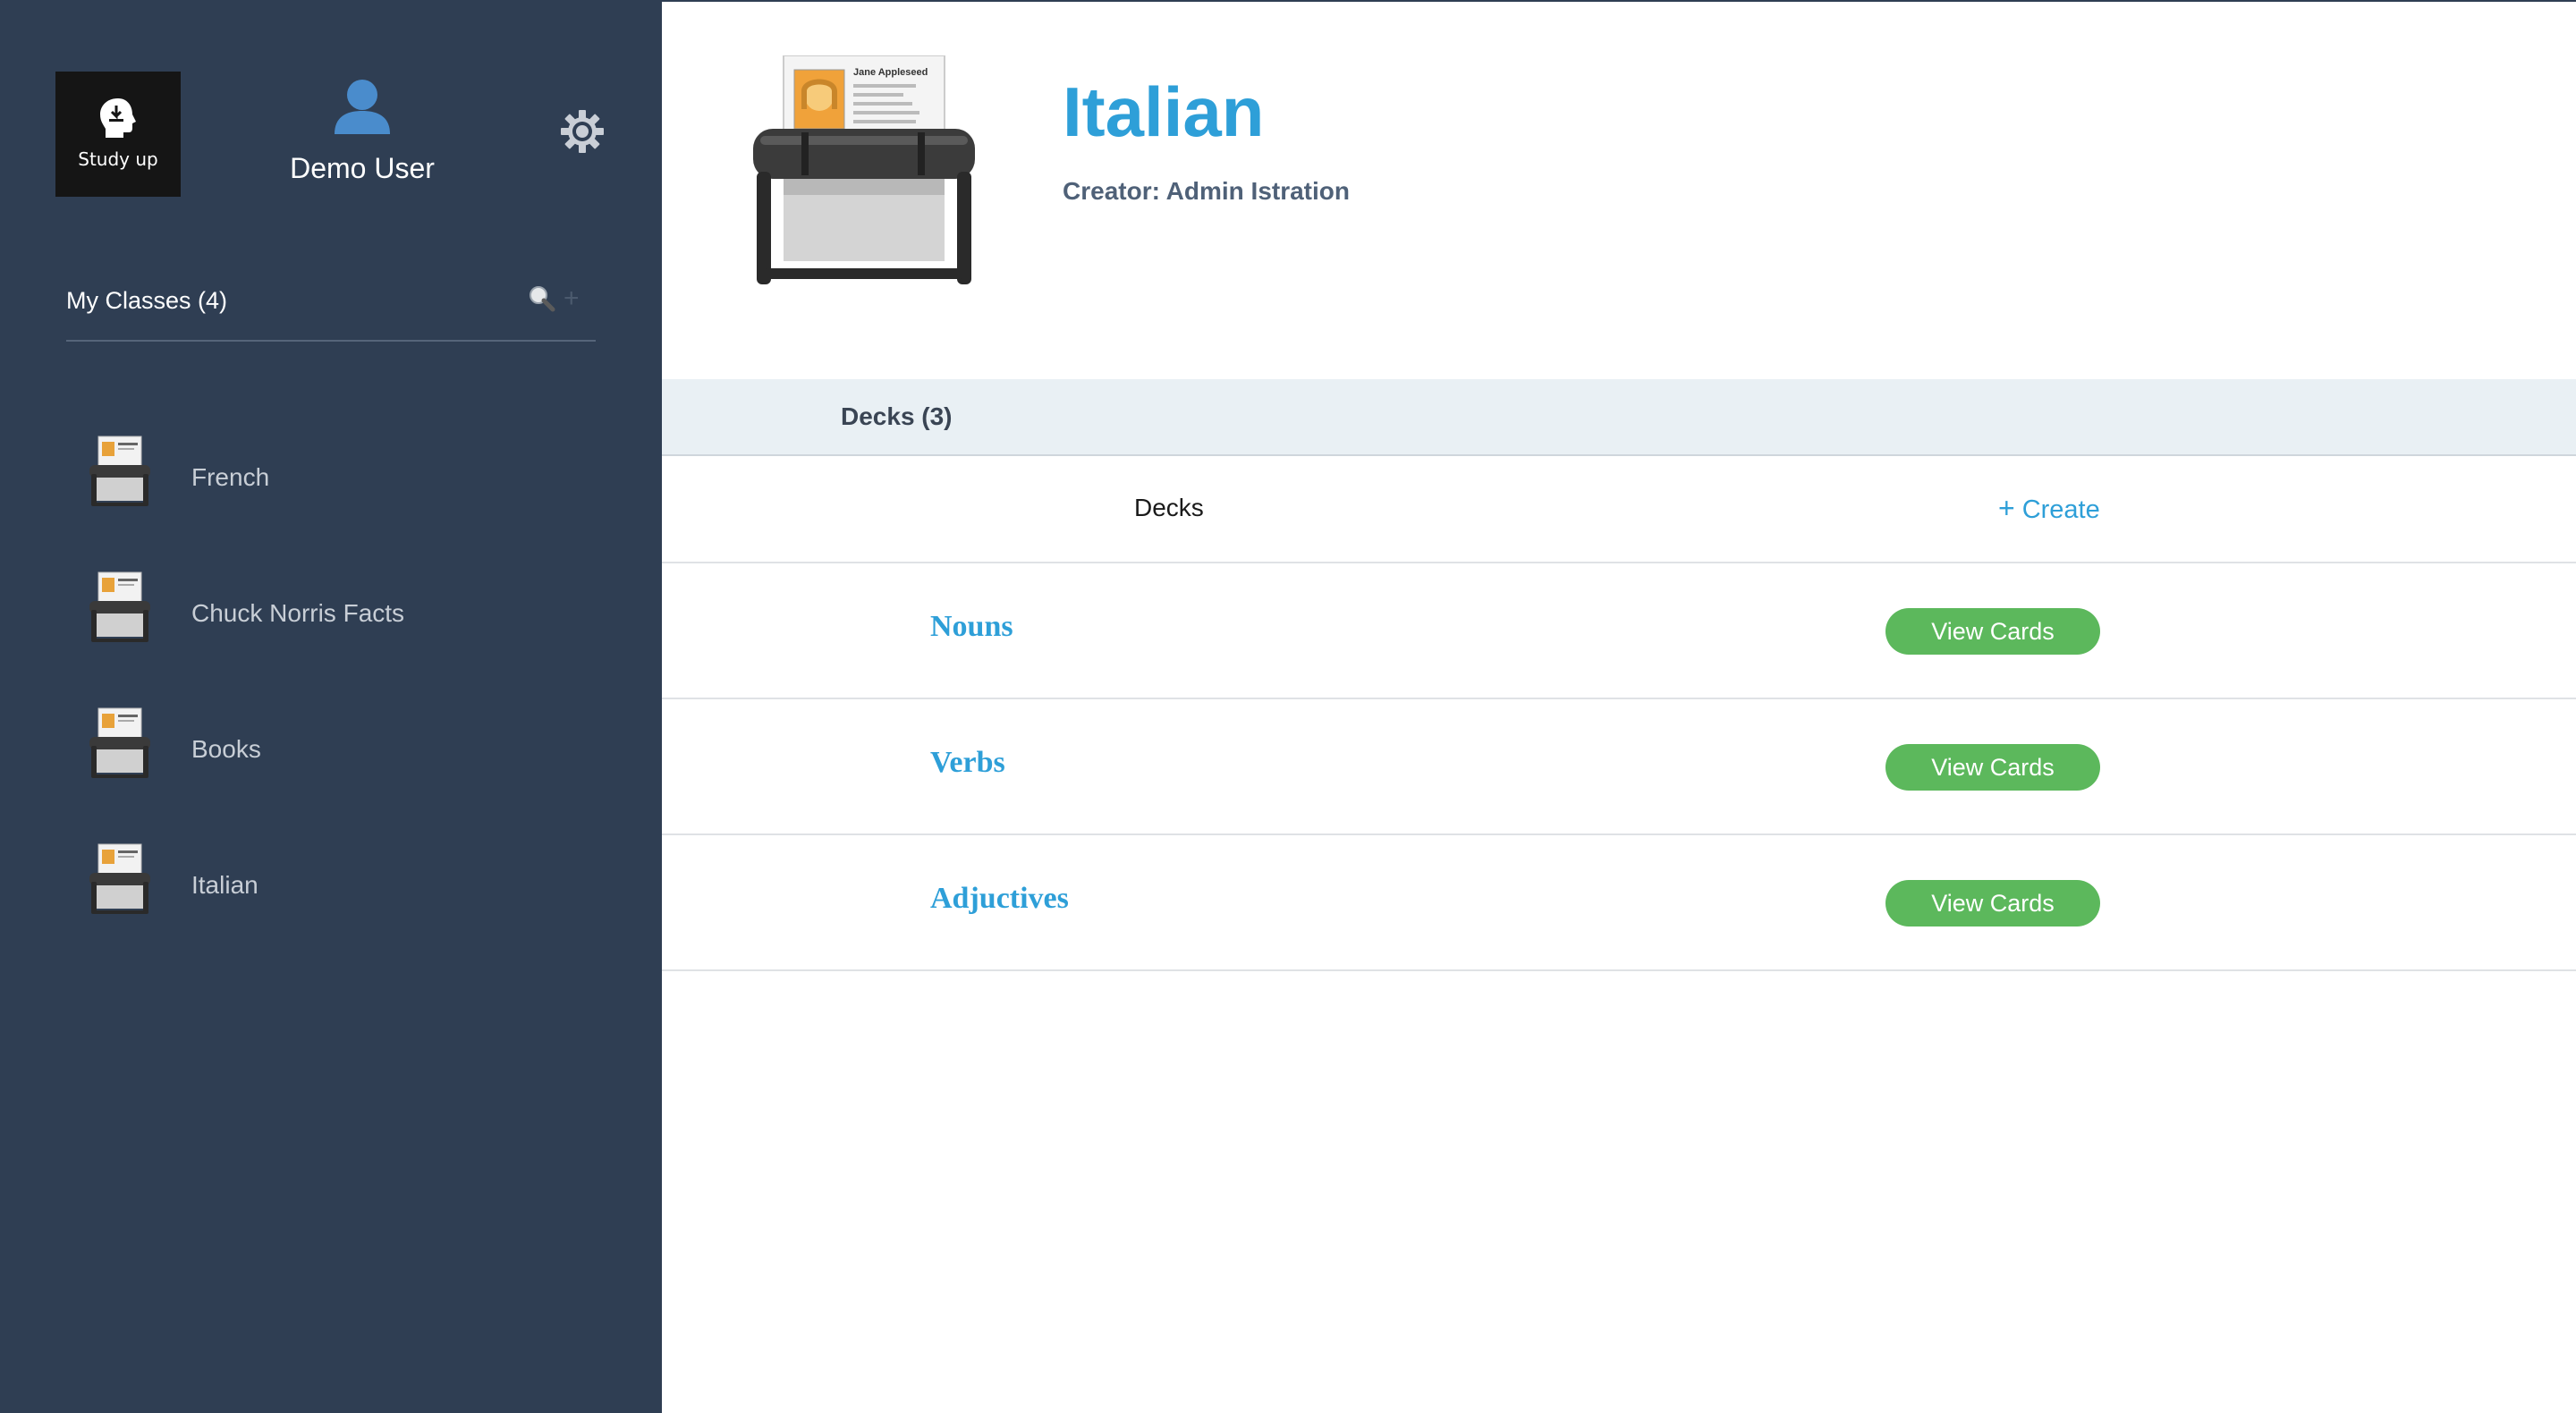 This screenshot has height=1413, width=2576. What do you see at coordinates (147, 300) in the screenshot?
I see `my-classes-title: My Classes (4)` at bounding box center [147, 300].